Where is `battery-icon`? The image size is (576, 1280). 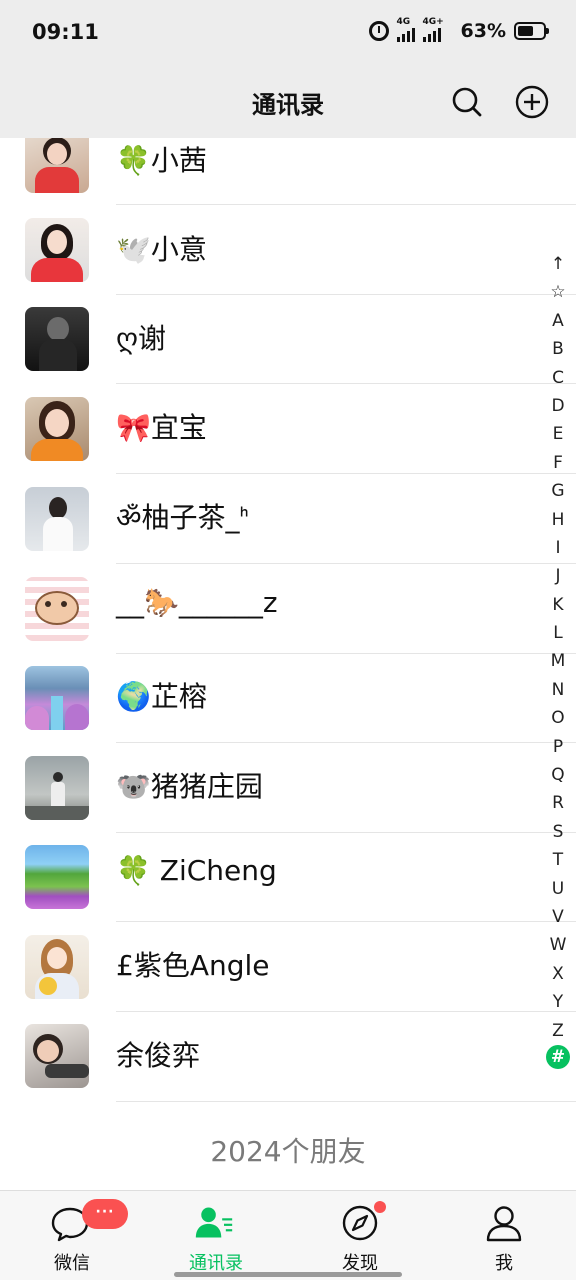
battery-icon is located at coordinates (531, 31).